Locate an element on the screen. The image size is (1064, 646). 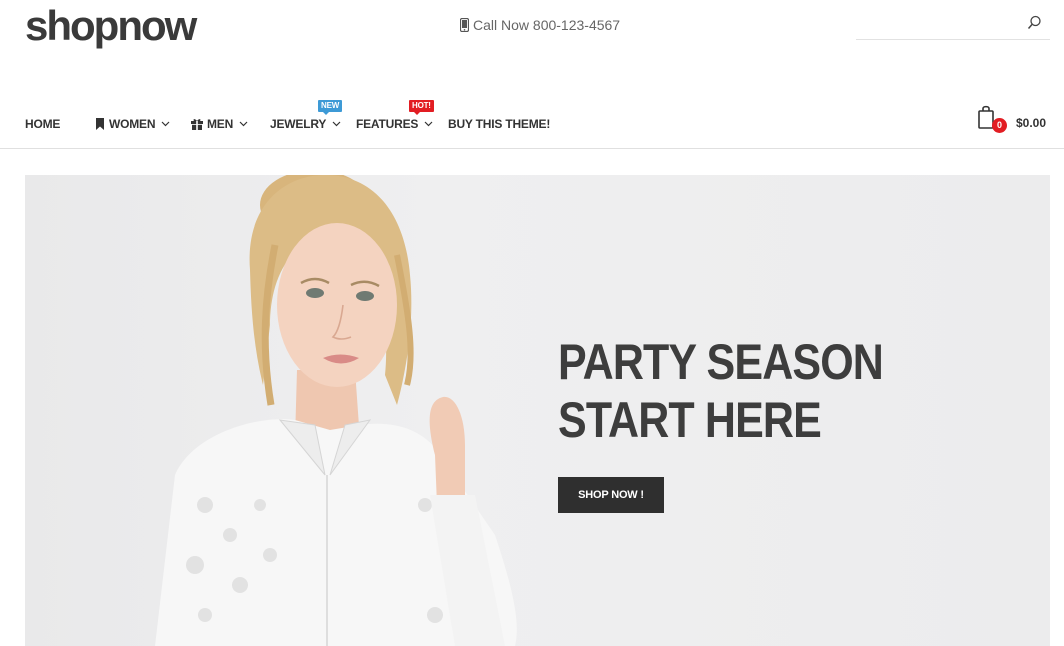
nav-jewelry: JEWELRY NEW is located at coordinates (306, 117).